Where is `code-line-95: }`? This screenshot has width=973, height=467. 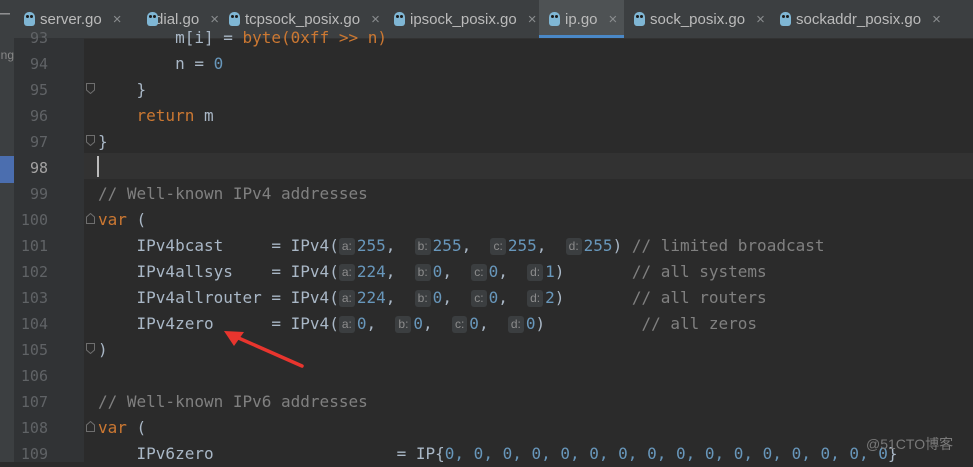 code-line-95: } is located at coordinates (122, 90).